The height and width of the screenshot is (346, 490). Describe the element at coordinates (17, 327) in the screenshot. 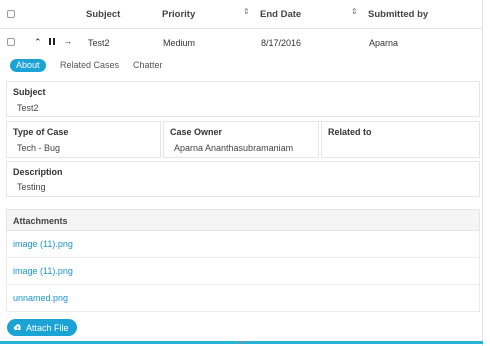

I see `cloud-upload-icon` at that location.